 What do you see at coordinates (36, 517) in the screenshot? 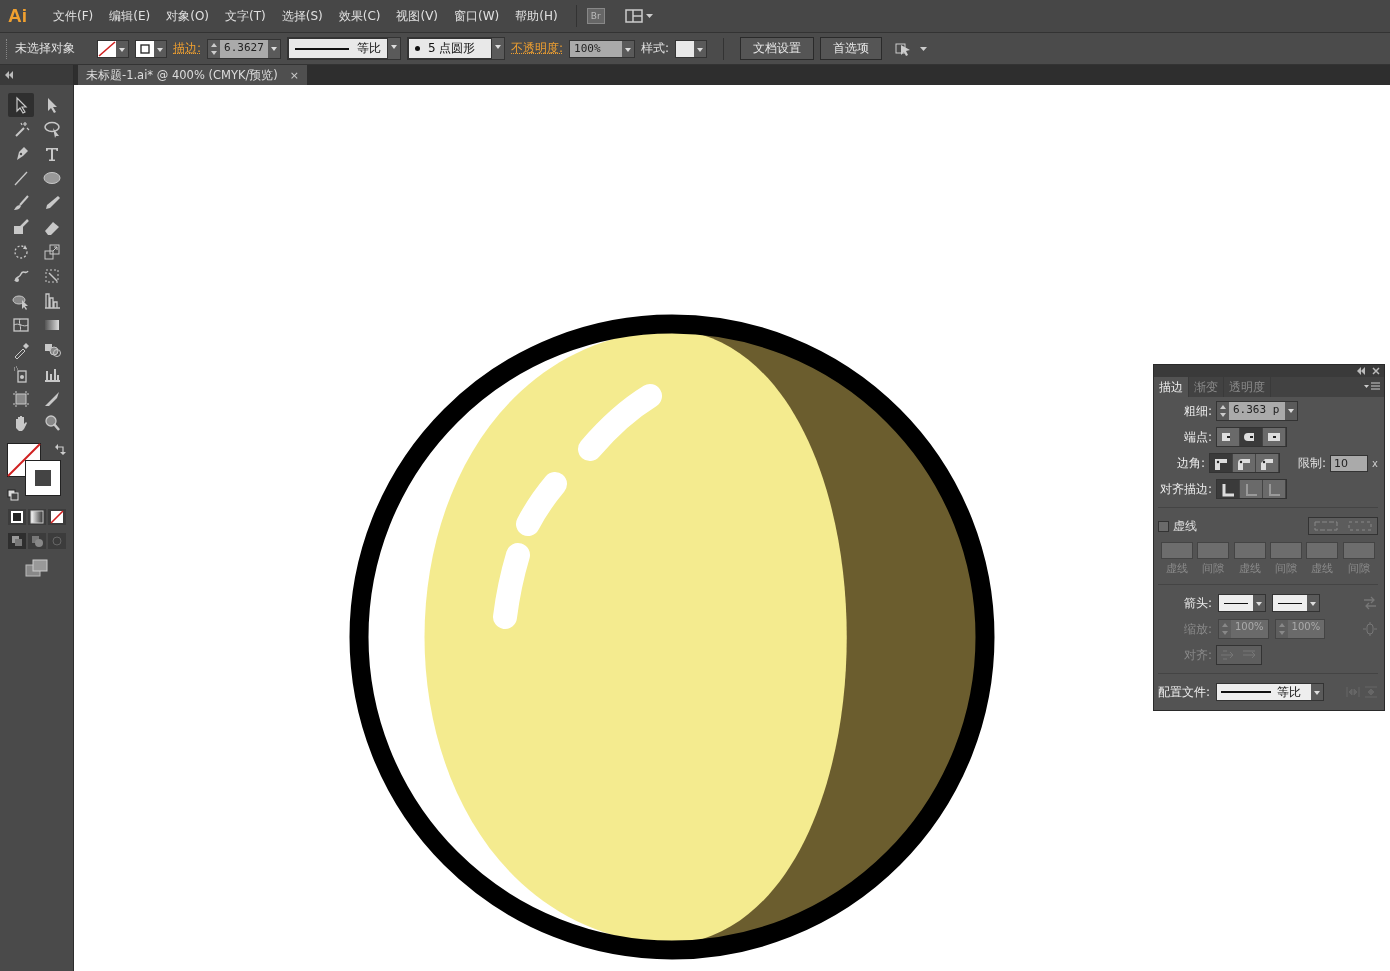
I see `gradient-mode-button` at bounding box center [36, 517].